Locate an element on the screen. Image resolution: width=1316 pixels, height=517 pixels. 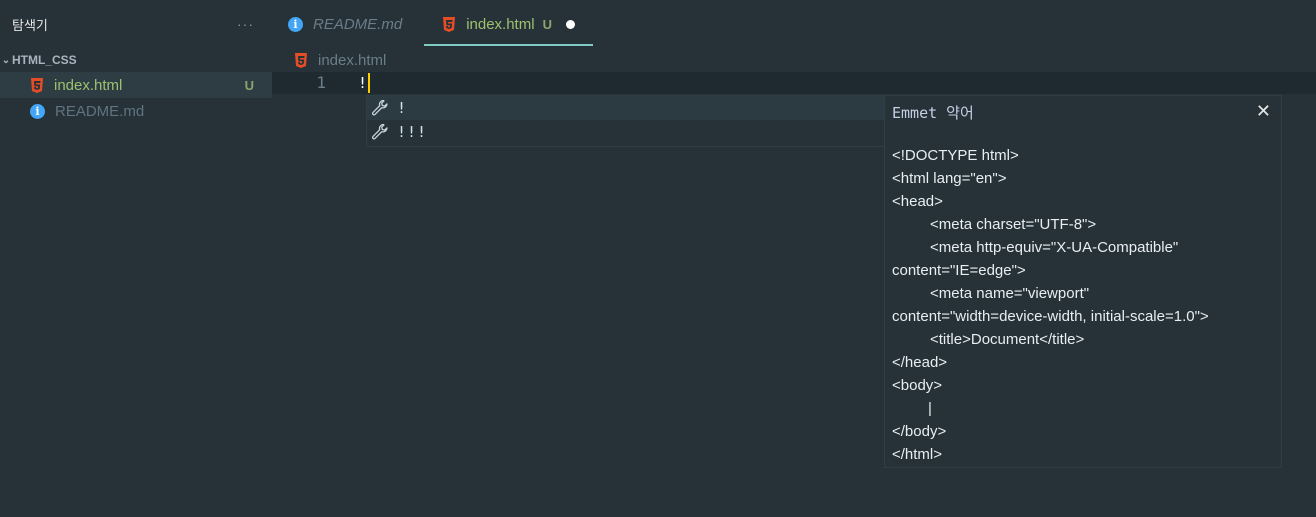
file-item-readme-md: i README.md is located at coordinates (136, 111).